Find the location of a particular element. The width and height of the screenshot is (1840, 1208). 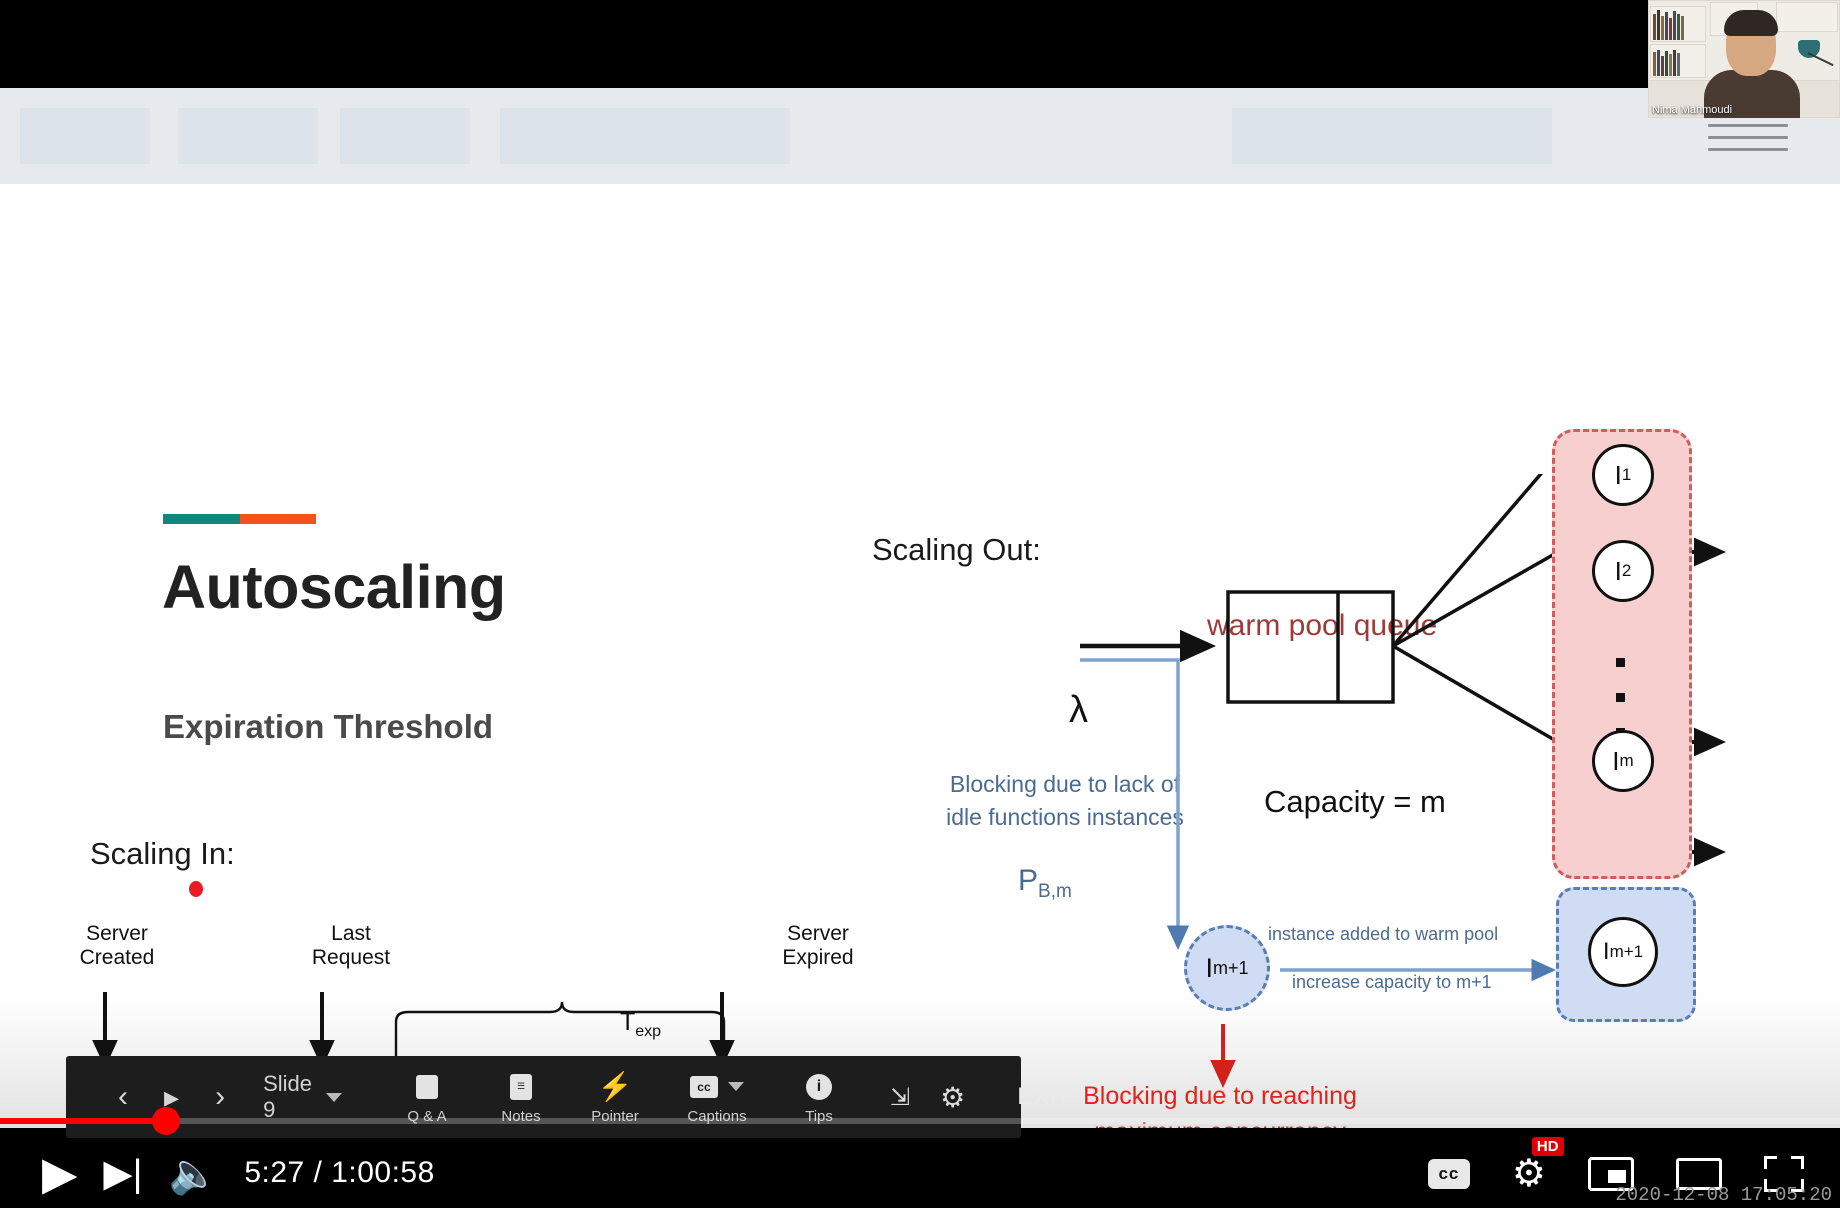

tips-button: i Tips is located at coordinates (819, 1097).